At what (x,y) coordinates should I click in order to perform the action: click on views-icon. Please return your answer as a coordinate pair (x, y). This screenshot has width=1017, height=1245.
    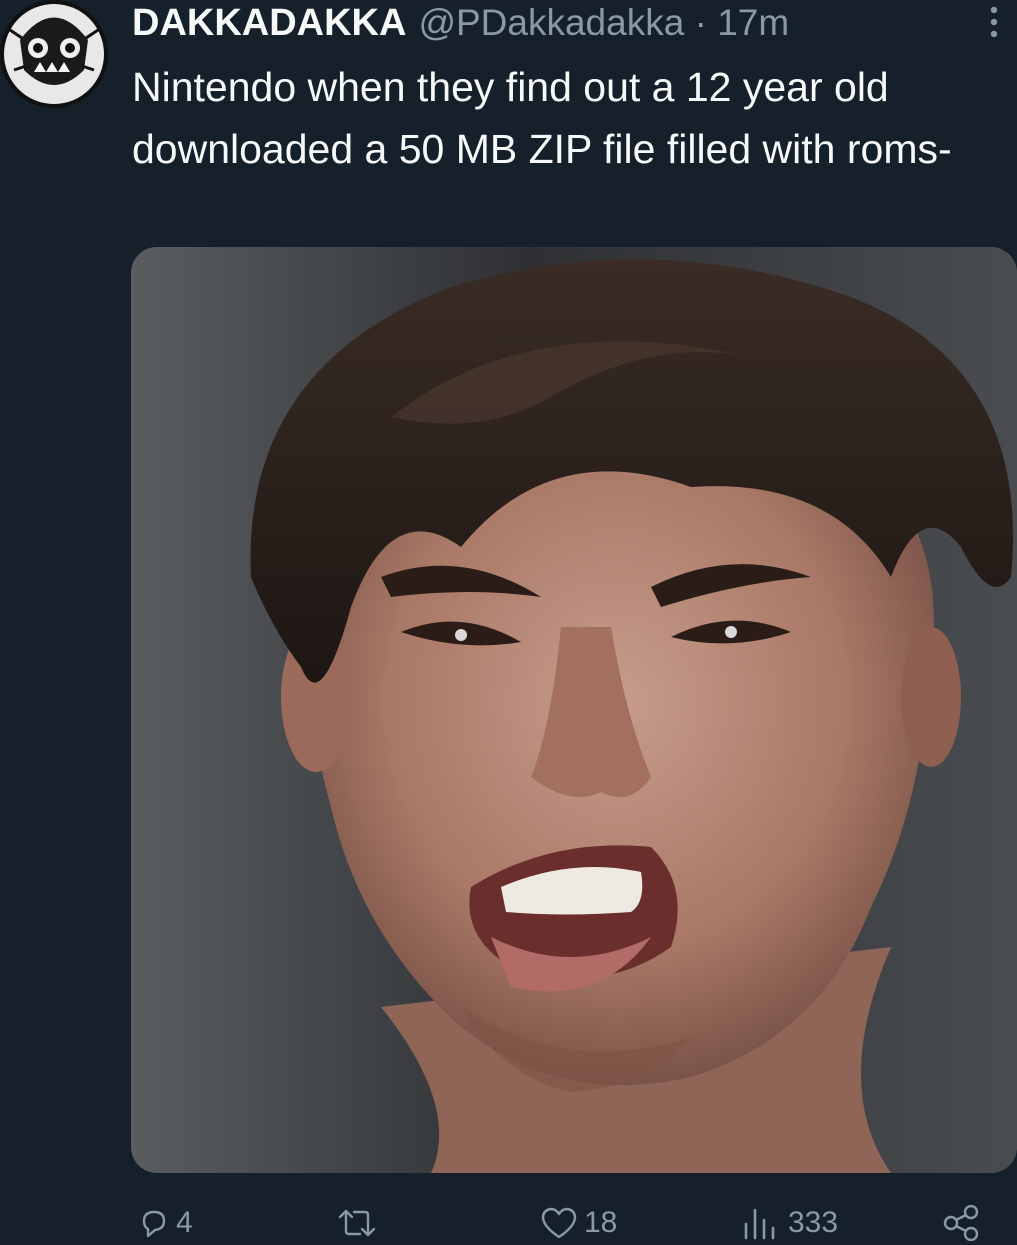
    Looking at the image, I should click on (759, 1224).